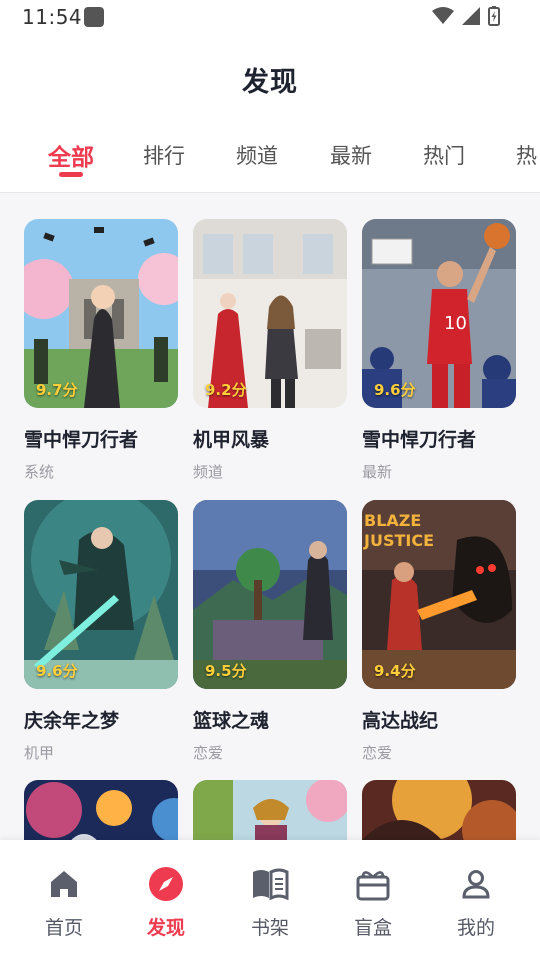 Image resolution: width=540 pixels, height=960 pixels. Describe the element at coordinates (526, 155) in the screenshot. I see `tab-hot-partial: 热` at that location.